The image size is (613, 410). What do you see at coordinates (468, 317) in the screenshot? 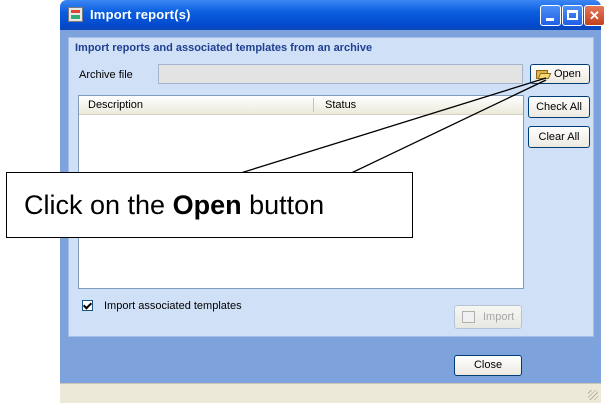
I see `import-icon` at bounding box center [468, 317].